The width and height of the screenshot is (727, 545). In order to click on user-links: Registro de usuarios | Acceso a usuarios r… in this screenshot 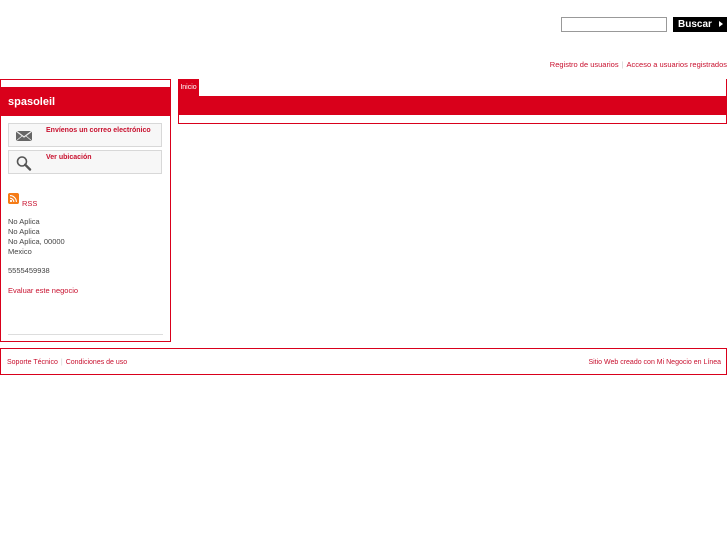, I will do `click(638, 65)`.